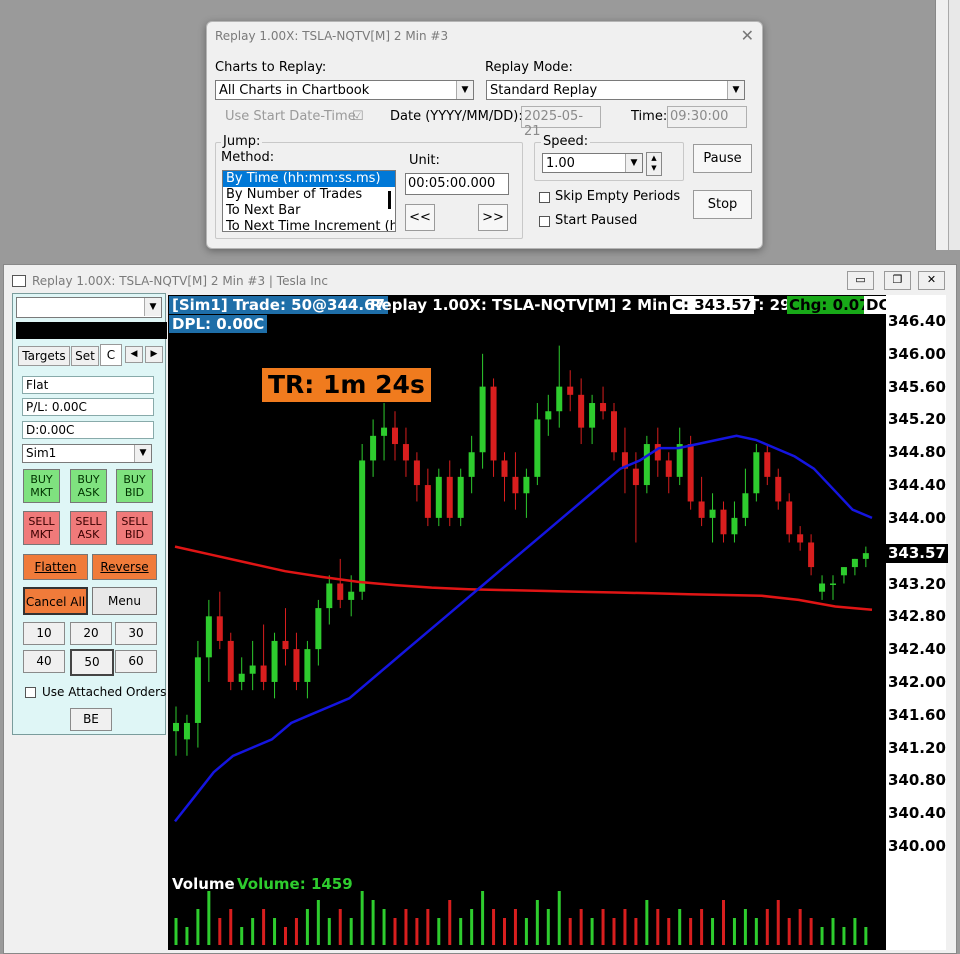 The width and height of the screenshot is (960, 954). Describe the element at coordinates (596, 220) in the screenshot. I see `start-paused-label: Start Paused` at that location.